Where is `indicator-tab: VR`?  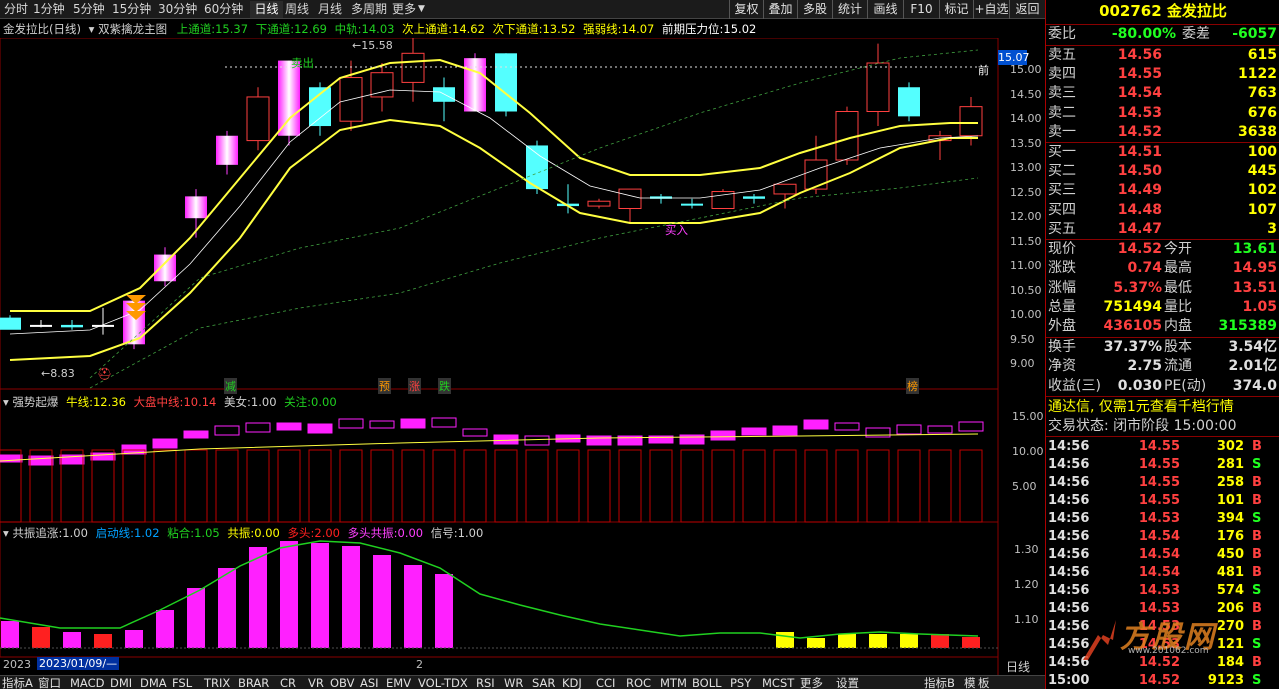
indicator-tab: VR is located at coordinates (316, 682).